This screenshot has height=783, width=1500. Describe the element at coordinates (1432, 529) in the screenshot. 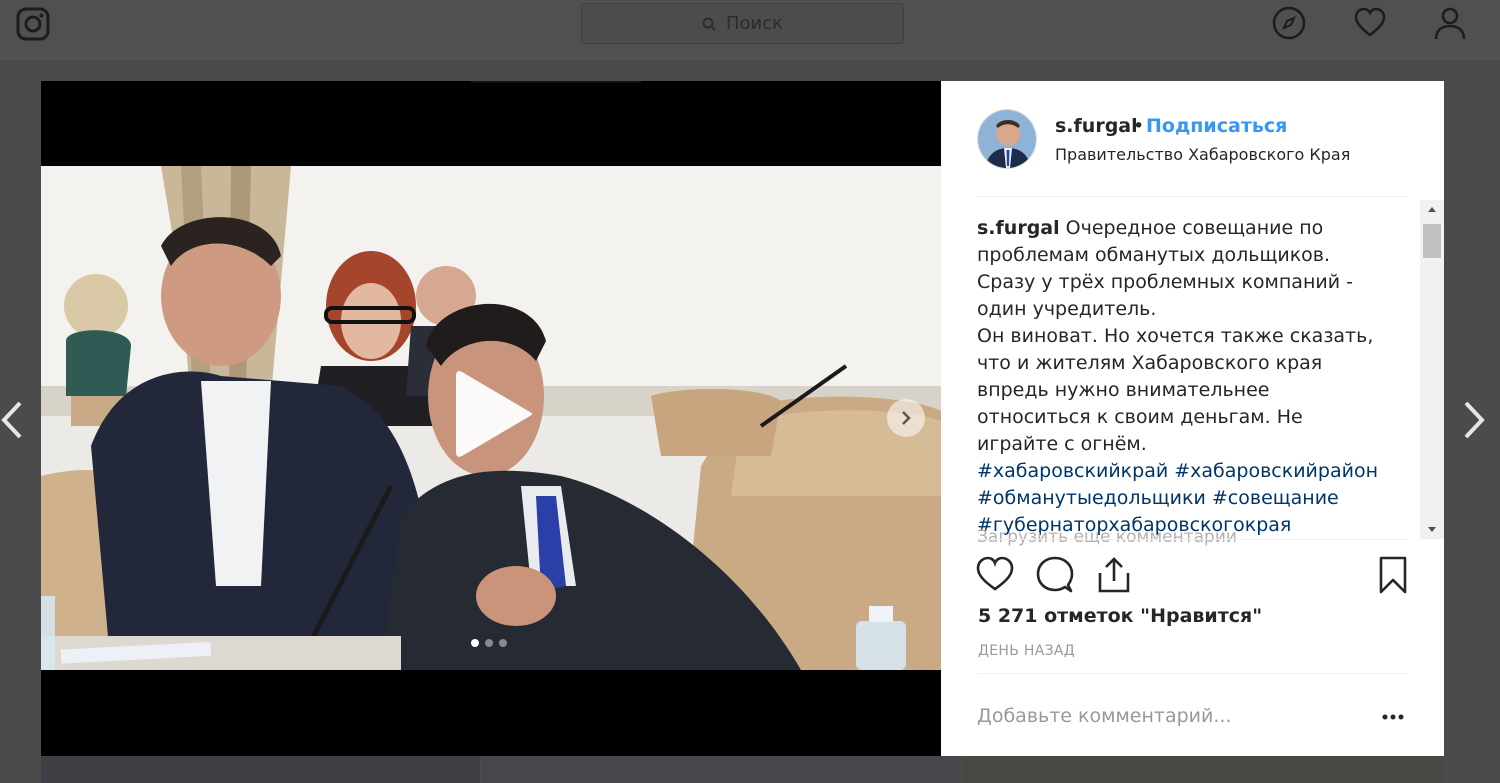

I see `scroll-down-arrow-icon` at that location.